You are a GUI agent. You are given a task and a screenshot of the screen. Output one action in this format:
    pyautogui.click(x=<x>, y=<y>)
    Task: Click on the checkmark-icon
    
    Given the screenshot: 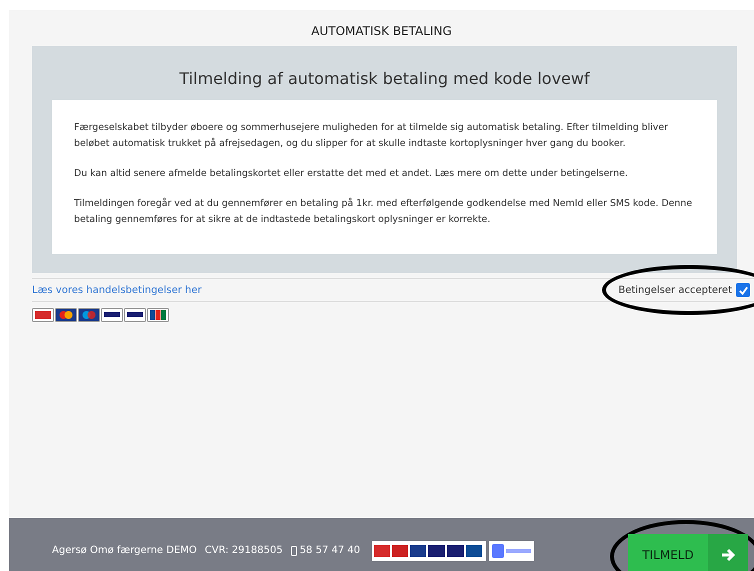 What is the action you would take?
    pyautogui.click(x=743, y=290)
    